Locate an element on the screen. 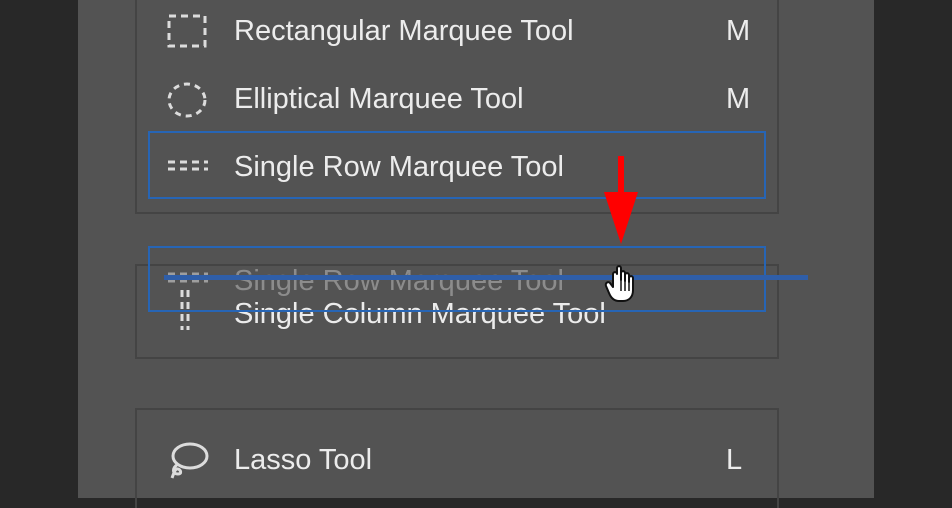 The image size is (952, 508). hand-cursor-icon is located at coordinates (619, 283).